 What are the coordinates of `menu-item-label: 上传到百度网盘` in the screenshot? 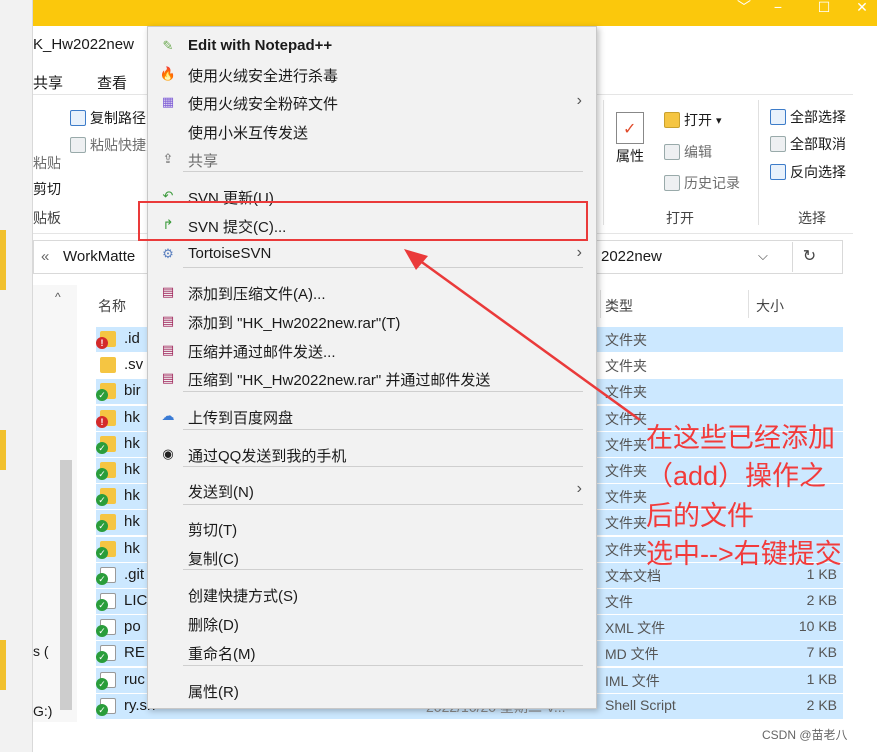 It's located at (241, 418).